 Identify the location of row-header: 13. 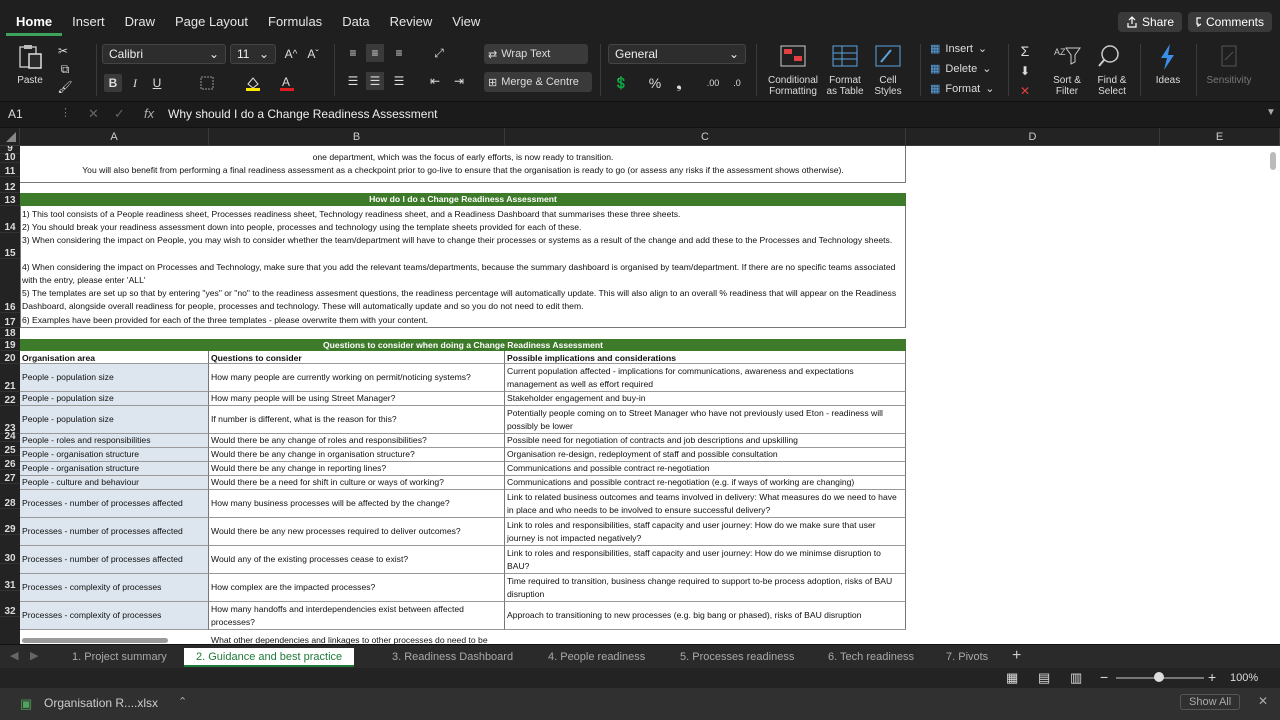
(10, 199).